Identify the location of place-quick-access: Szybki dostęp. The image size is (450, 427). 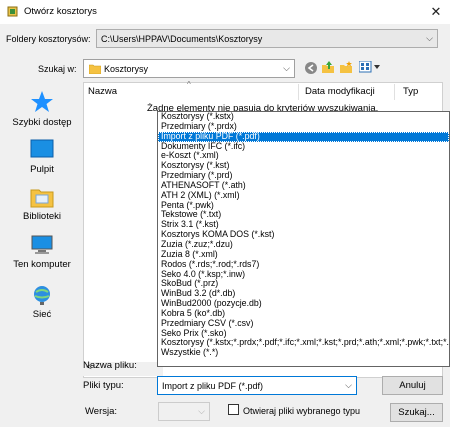
(42, 109).